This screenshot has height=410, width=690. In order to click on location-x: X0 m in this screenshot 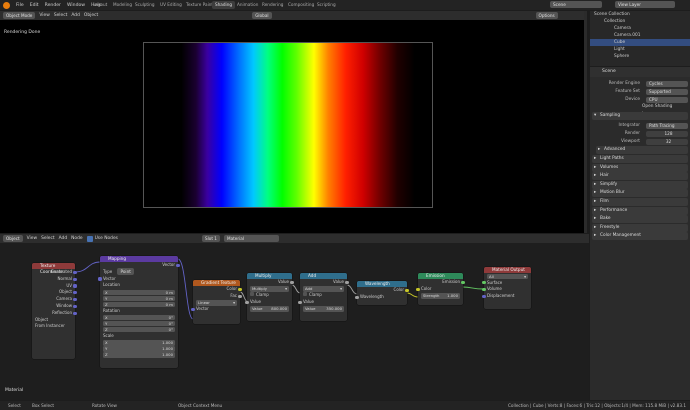, I will do `click(139, 292)`.